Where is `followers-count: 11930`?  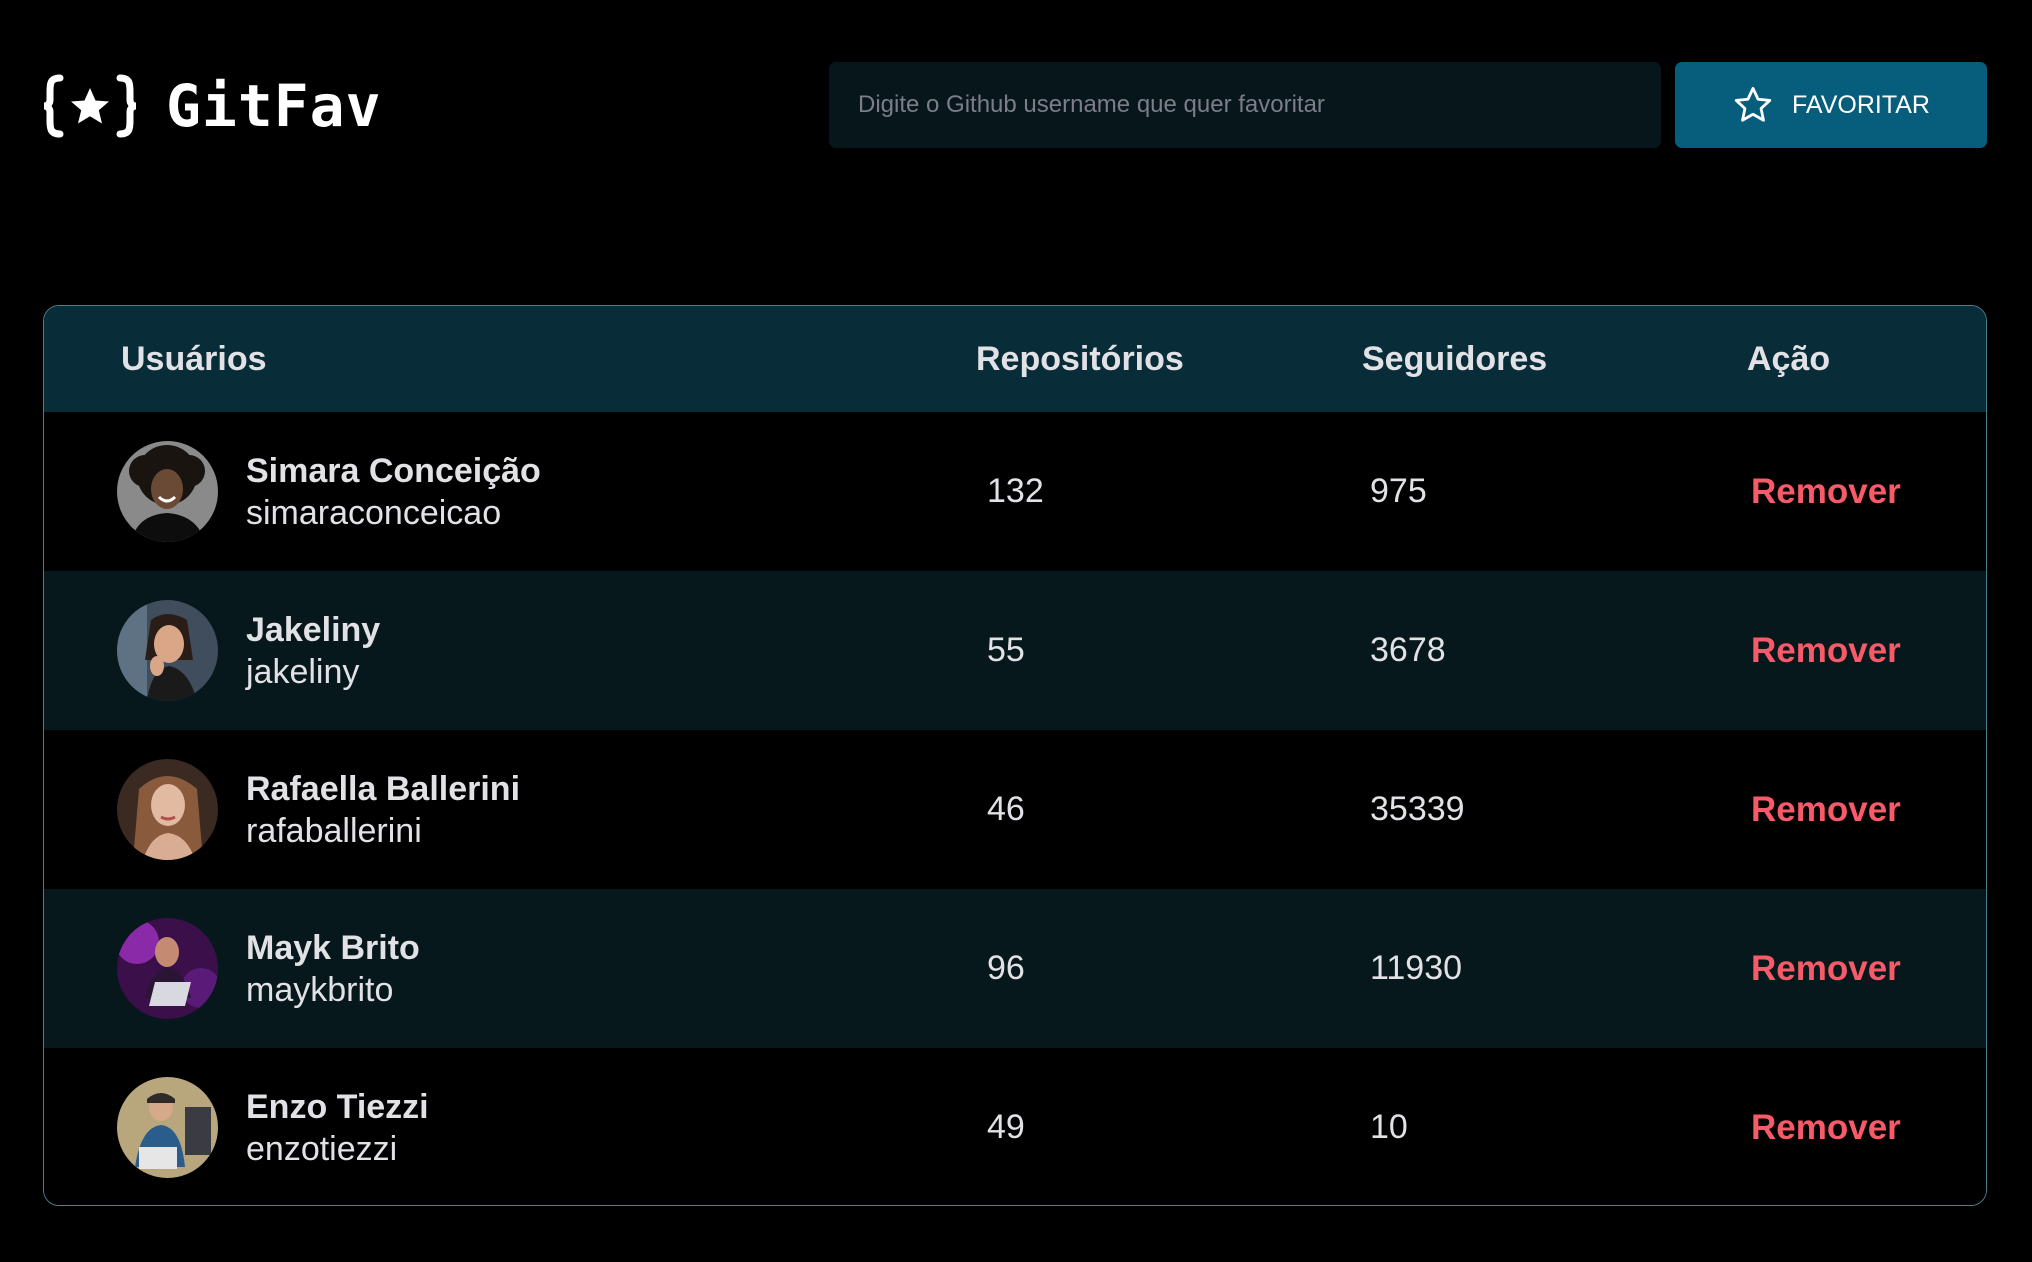
followers-count: 11930 is located at coordinates (1416, 968).